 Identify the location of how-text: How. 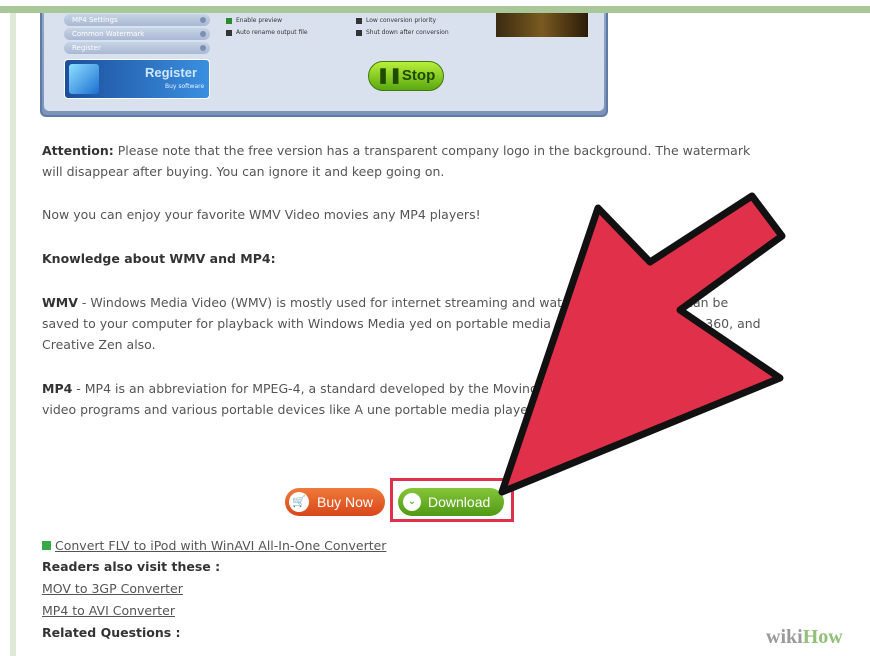
(822, 637).